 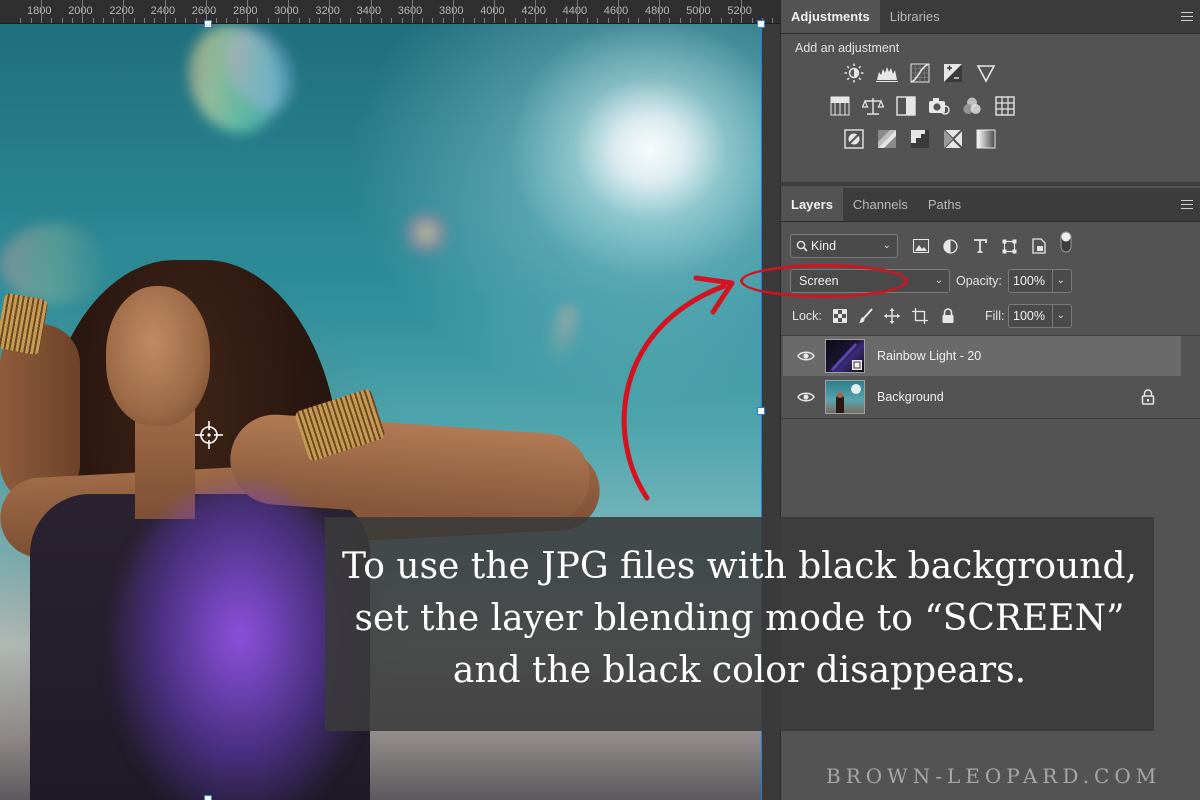 What do you see at coordinates (906, 106) in the screenshot?
I see `black-white-icon` at bounding box center [906, 106].